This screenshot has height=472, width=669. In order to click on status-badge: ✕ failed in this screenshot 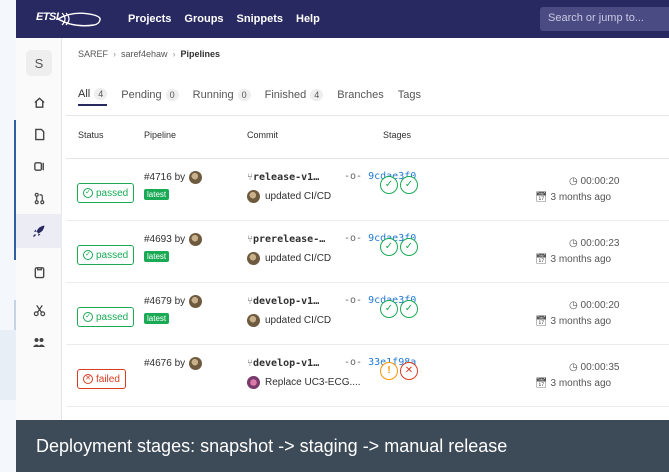, I will do `click(101, 379)`.